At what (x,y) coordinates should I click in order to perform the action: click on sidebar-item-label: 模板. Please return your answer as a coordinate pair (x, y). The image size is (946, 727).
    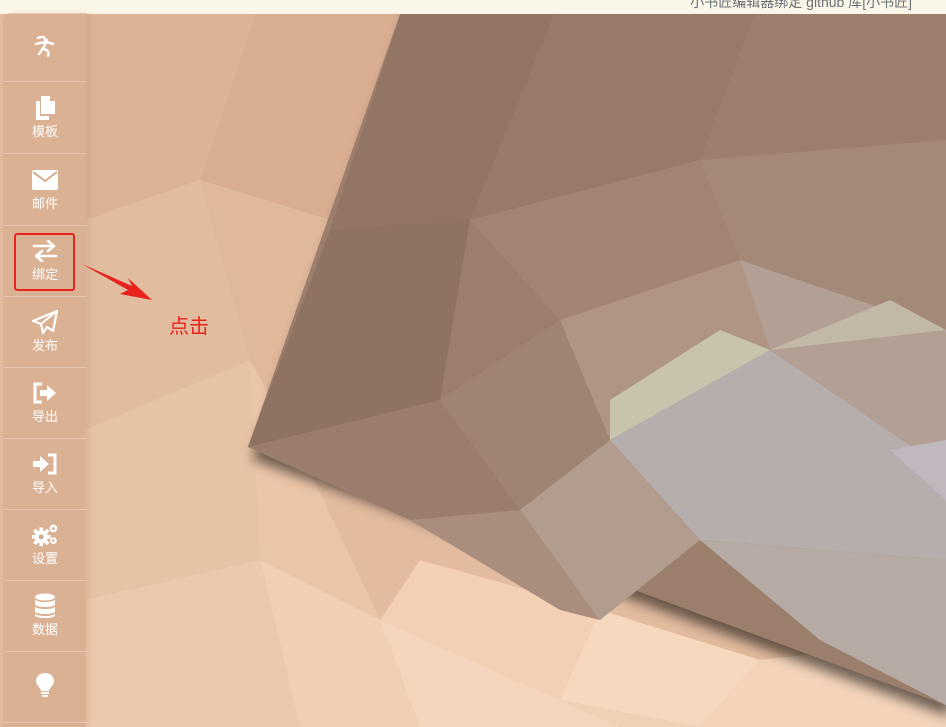
    Looking at the image, I should click on (44, 132).